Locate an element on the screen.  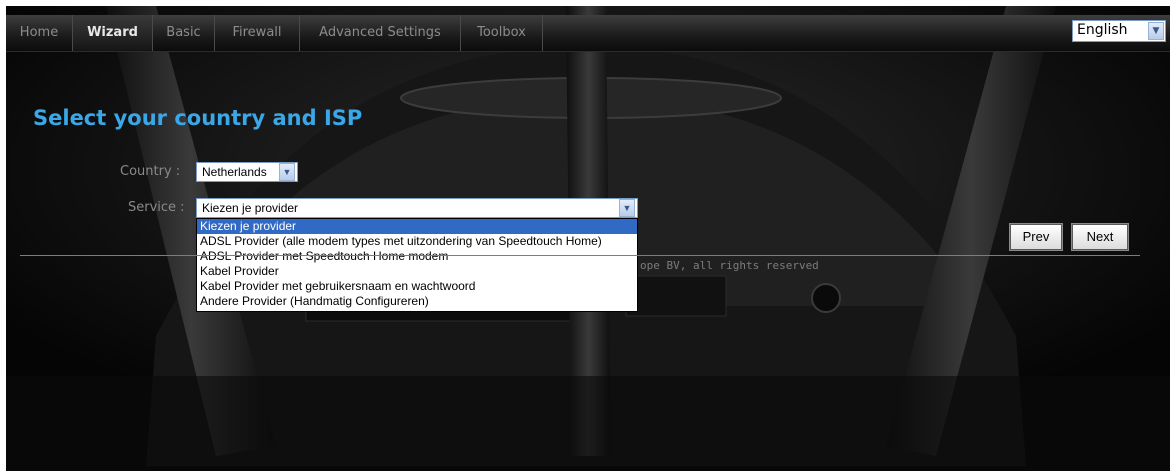
language-select: English ▼ is located at coordinates (1119, 31).